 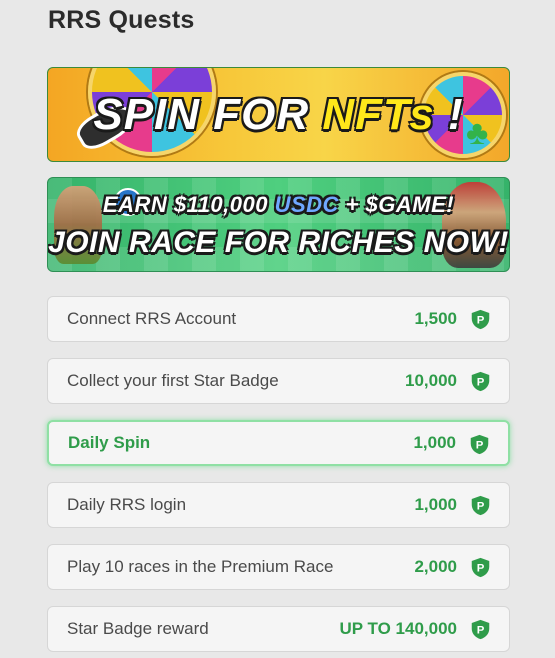 I want to click on quest-row: Connect RRS Account 1,500 P, so click(x=278, y=319).